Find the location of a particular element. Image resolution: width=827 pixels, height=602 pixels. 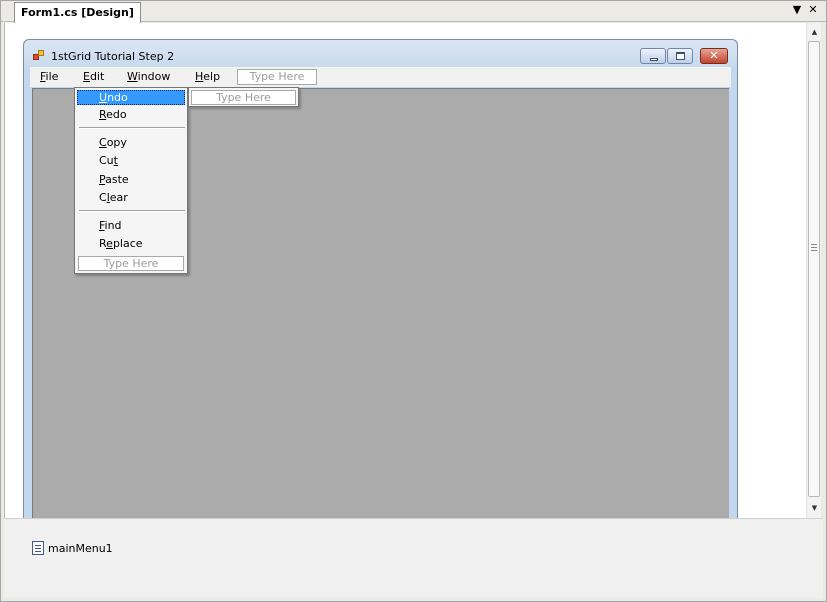

menubar-type-here-field: Type Here is located at coordinates (277, 77).